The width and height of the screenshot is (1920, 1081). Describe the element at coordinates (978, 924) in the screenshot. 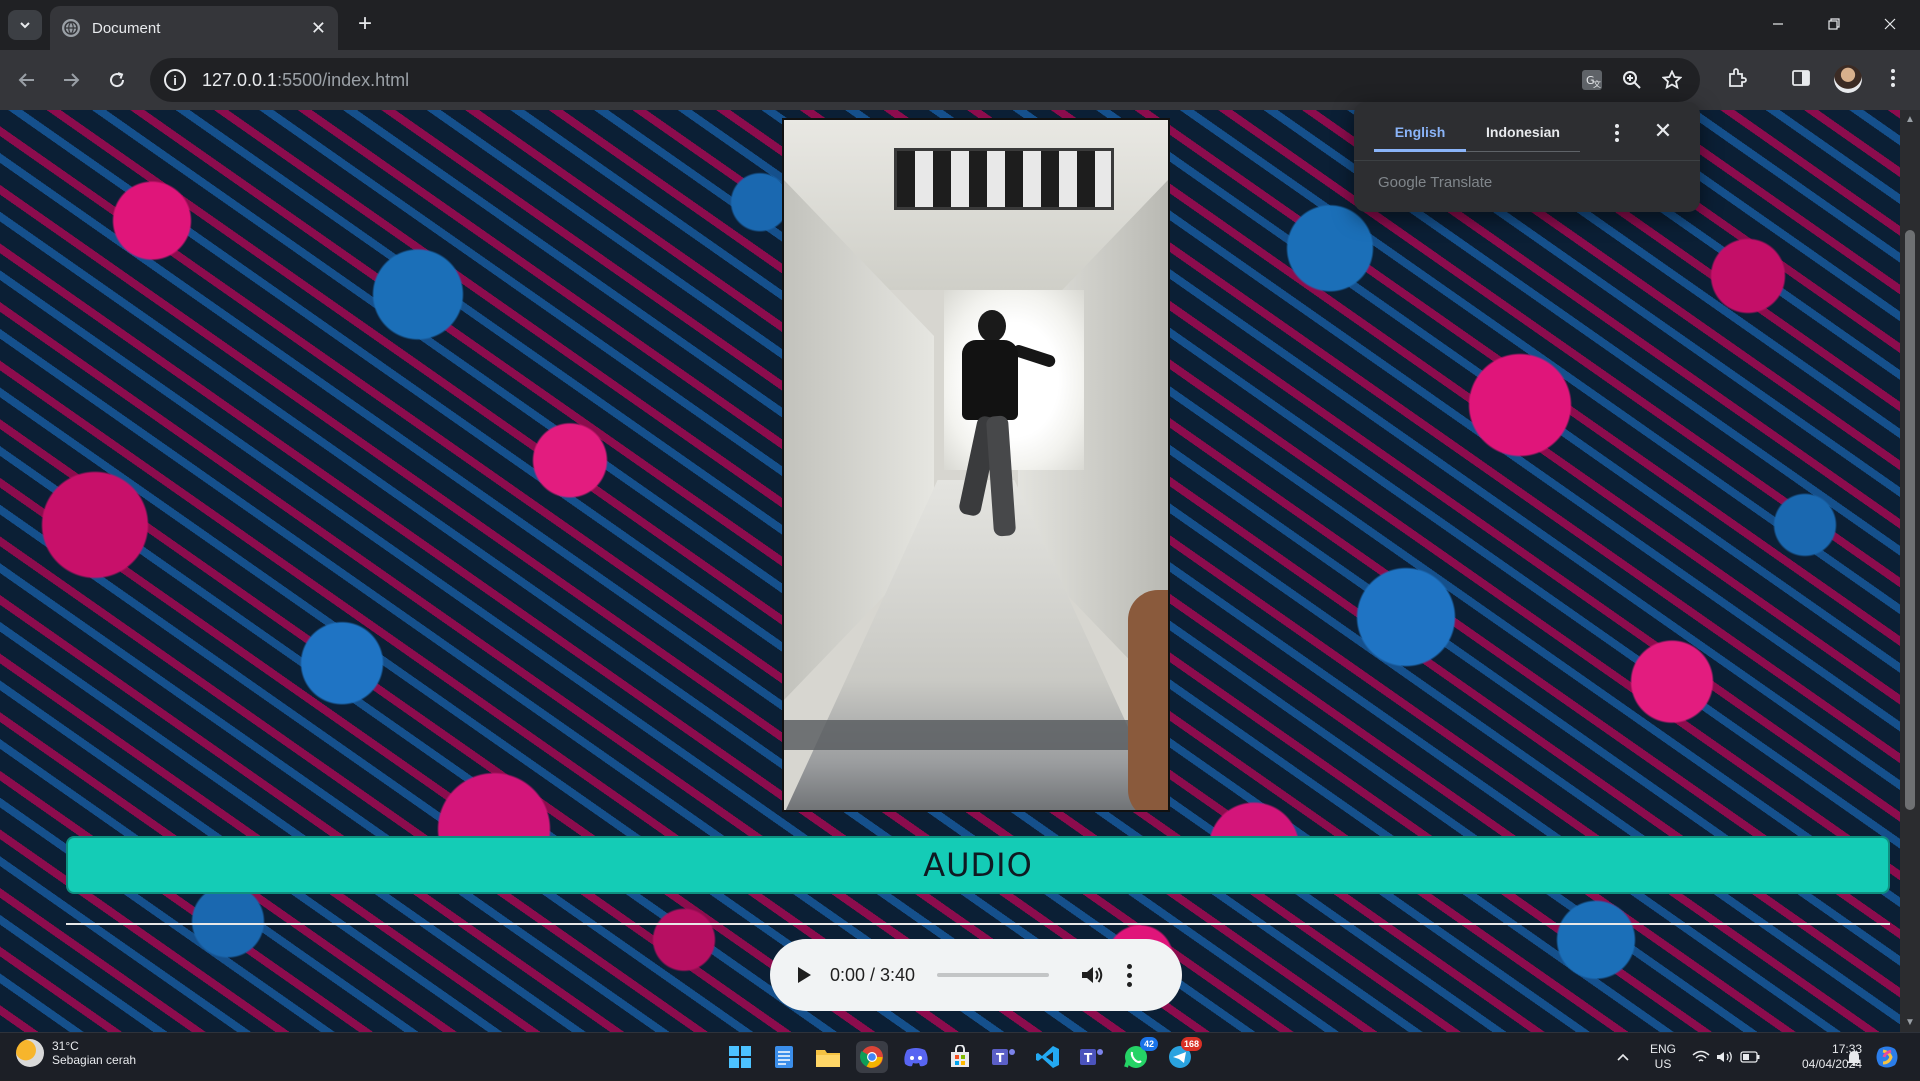

I see `horizontal-rule` at that location.